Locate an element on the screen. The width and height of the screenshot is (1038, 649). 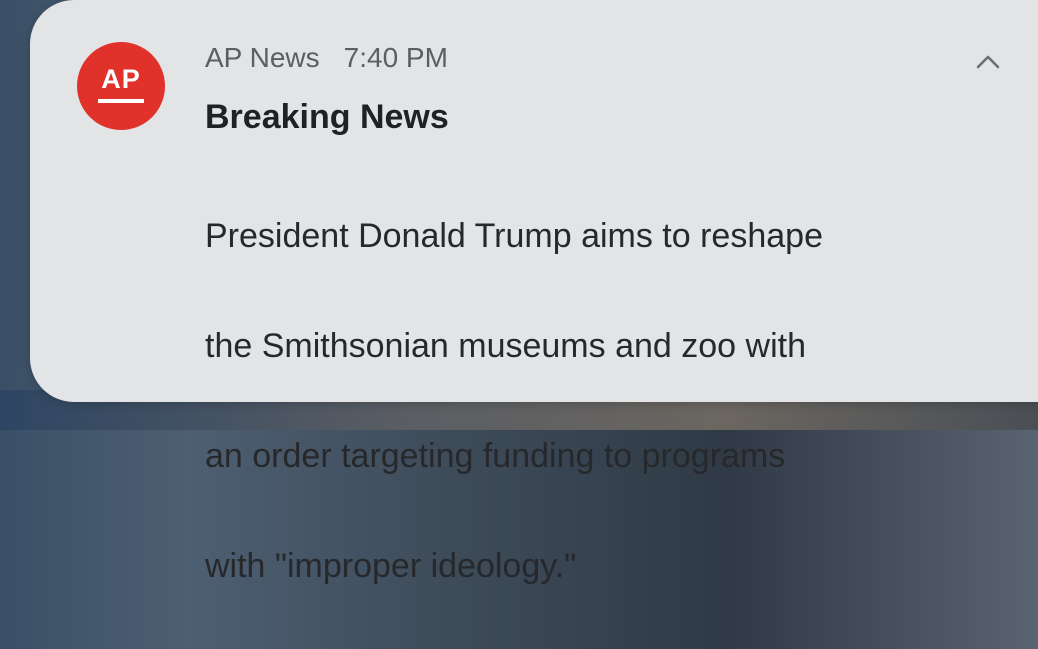
notification-body-line: with "improper ideology." is located at coordinates (391, 566).